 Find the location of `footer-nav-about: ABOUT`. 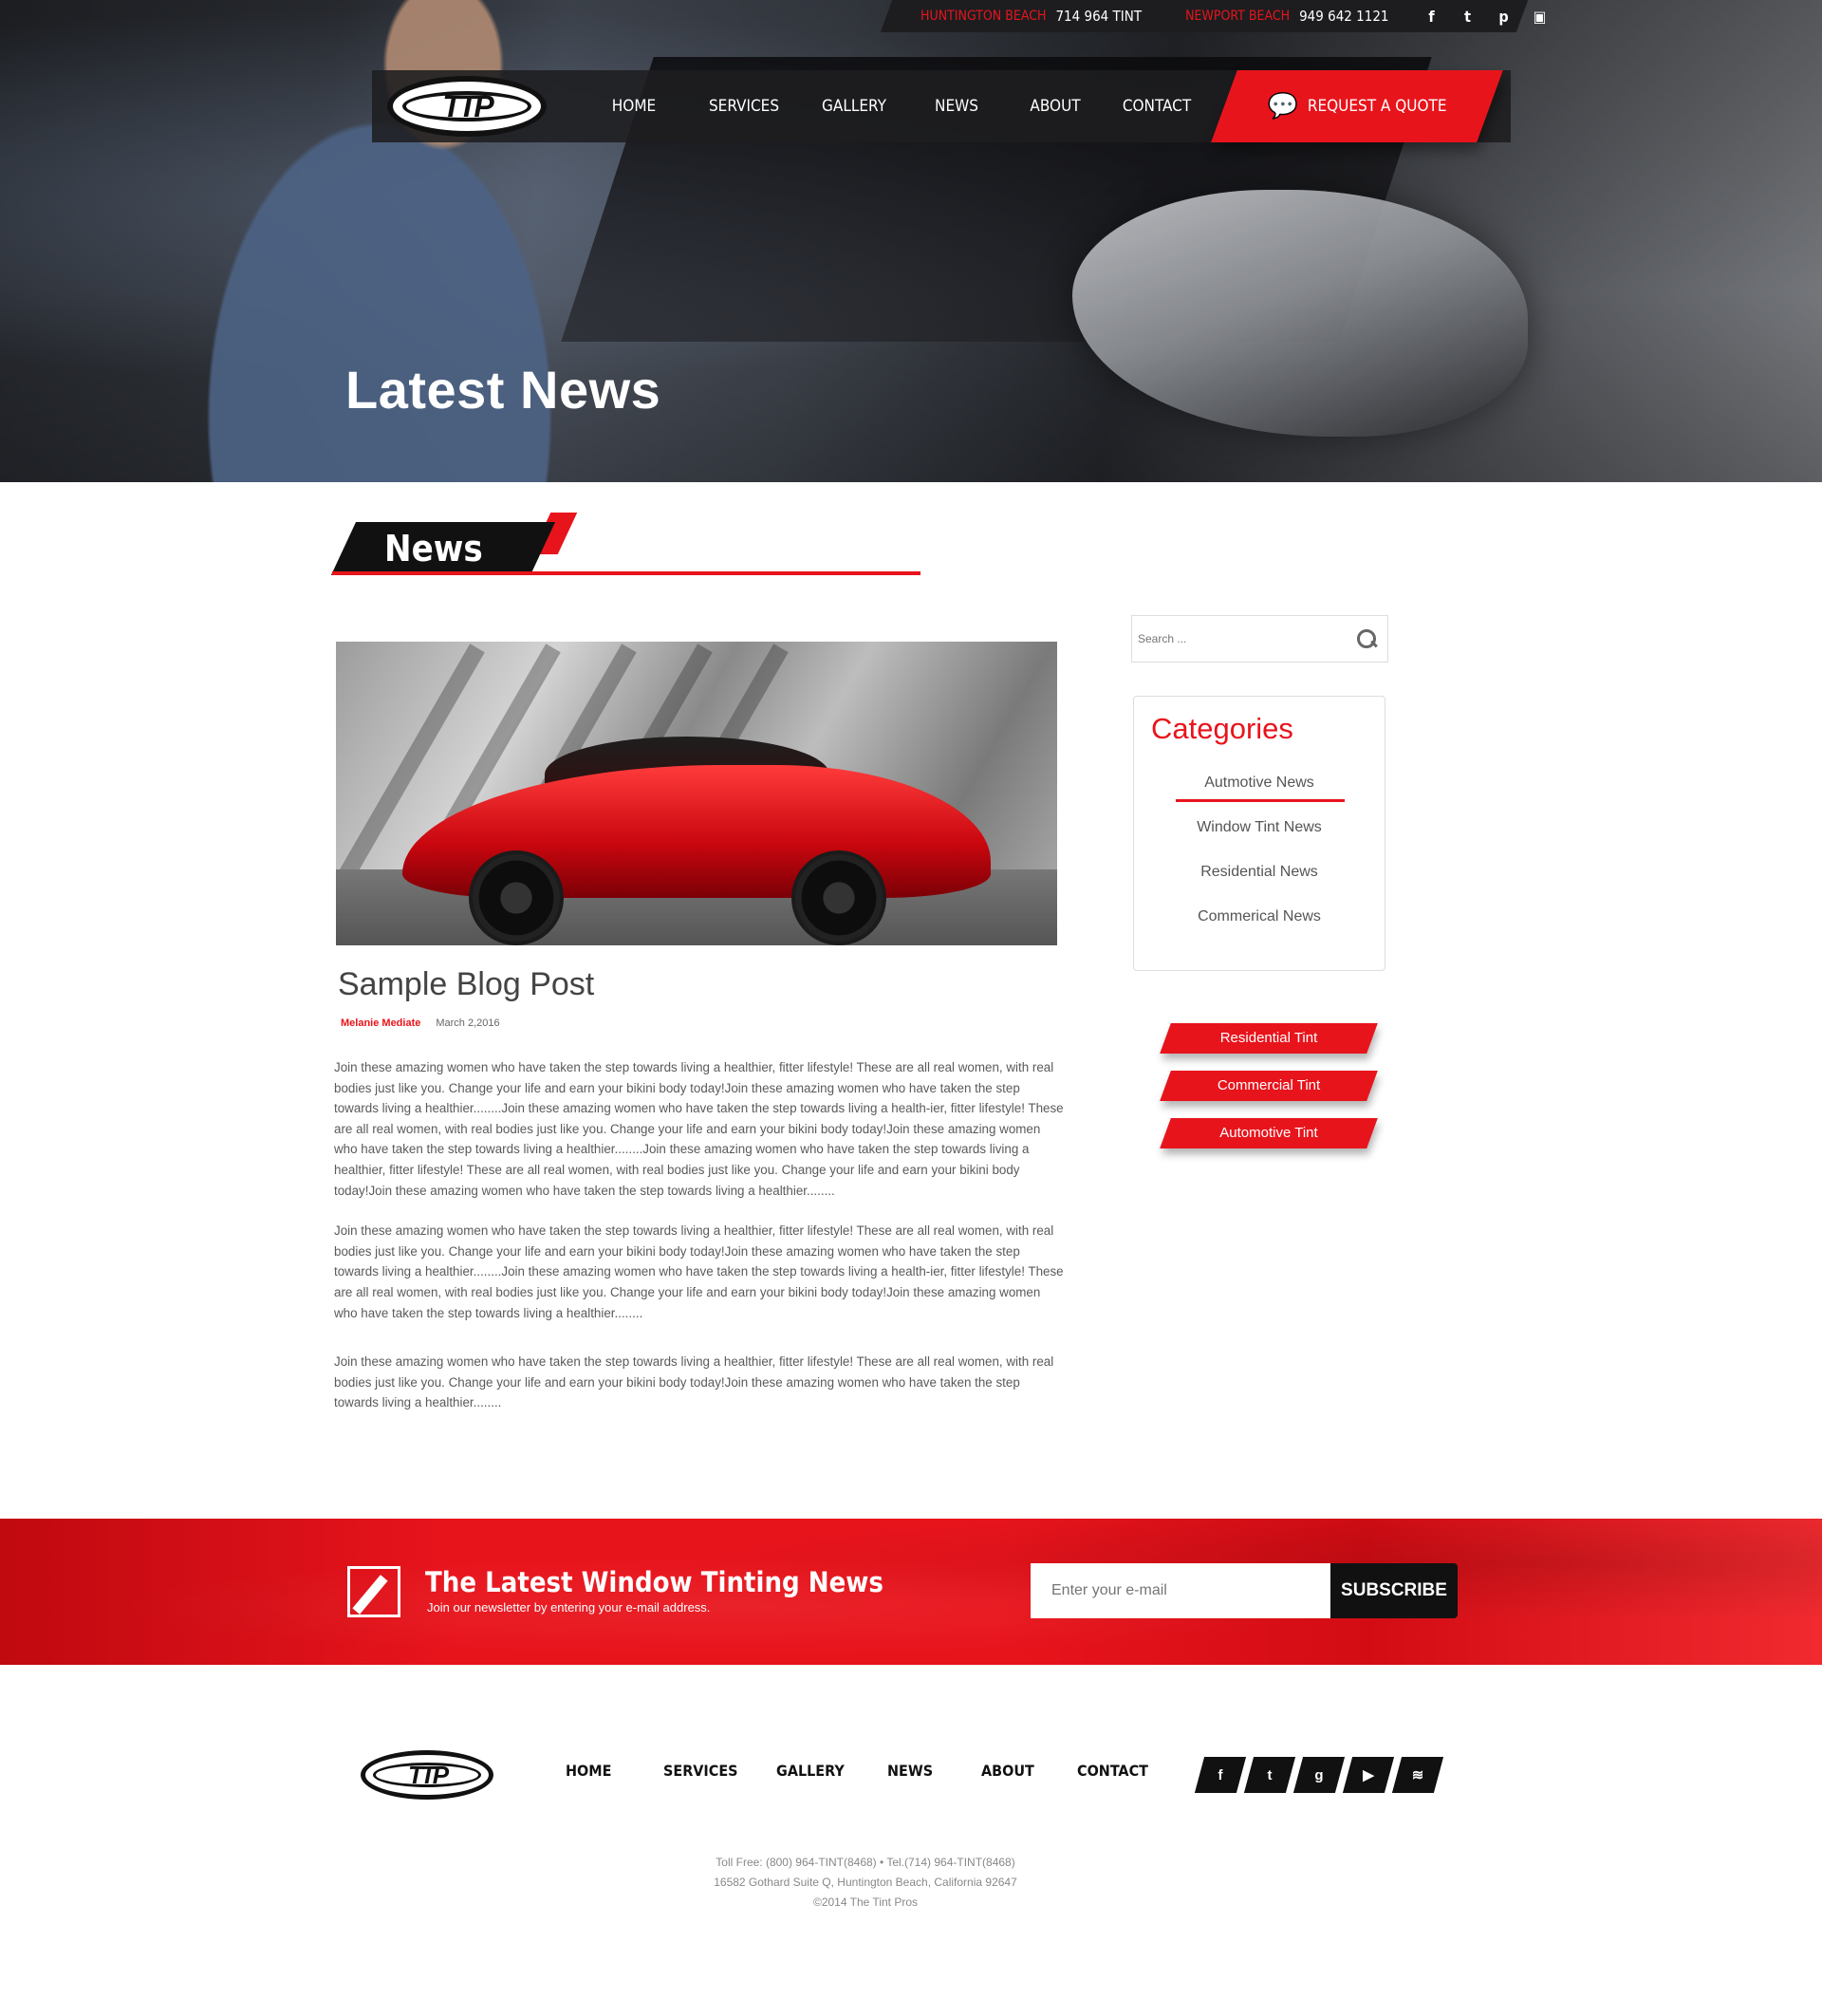

footer-nav-about: ABOUT is located at coordinates (1029, 1771).